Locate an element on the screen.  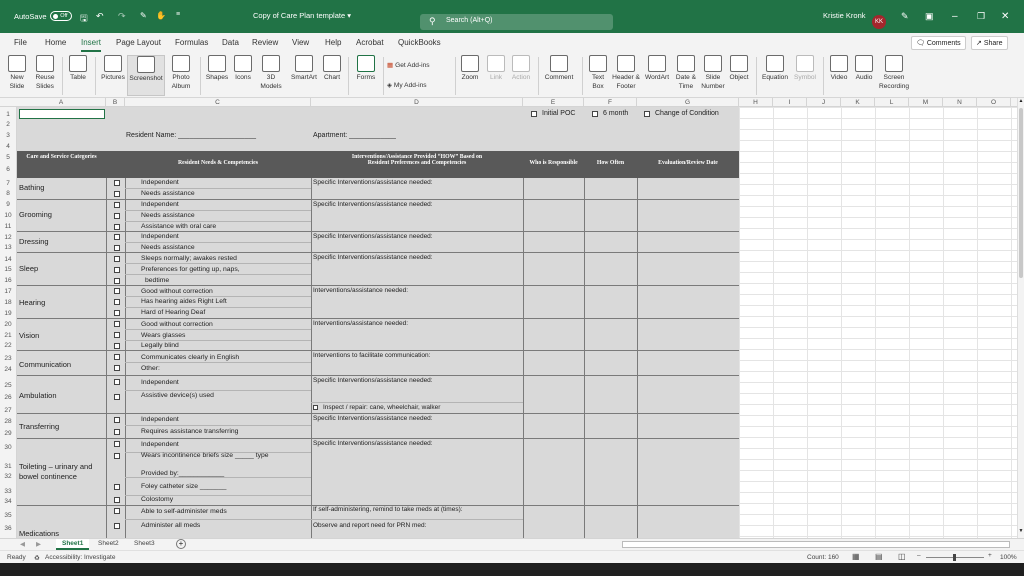
get-addins-button: ▦ Get Add-ins is located at coordinates (417, 65).